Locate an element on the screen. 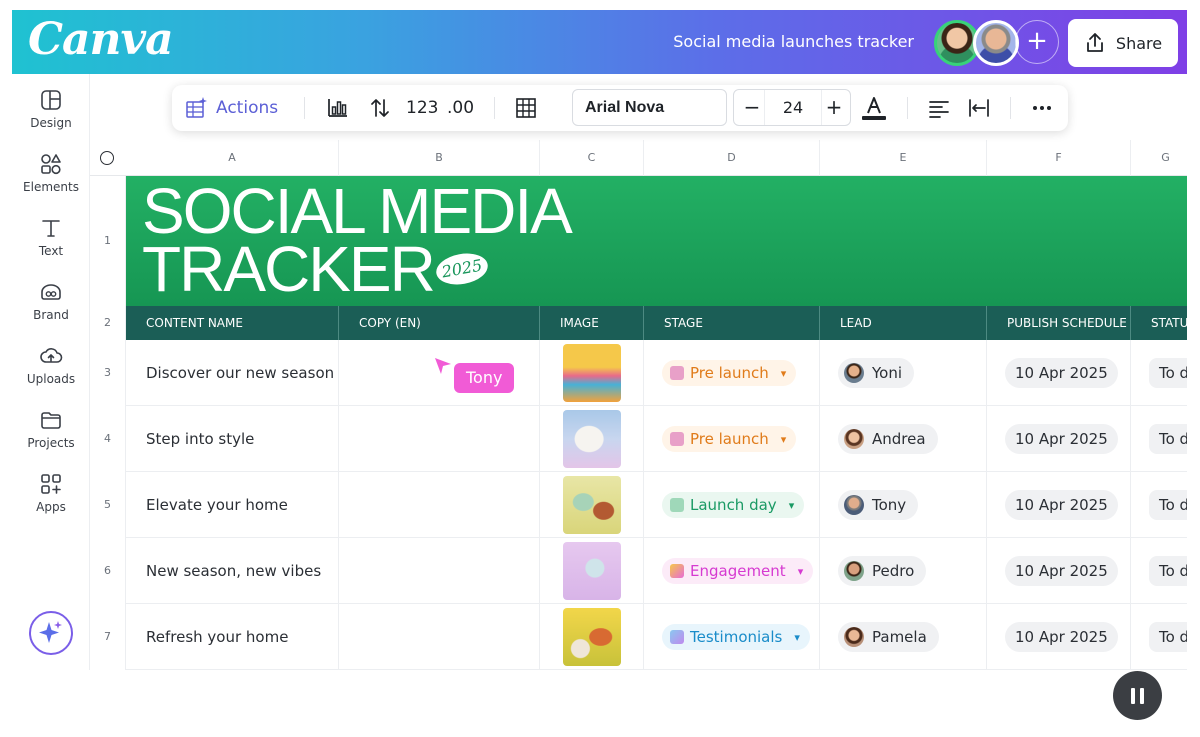 This screenshot has width=1200, height=737. align-button is located at coordinates (939, 108).